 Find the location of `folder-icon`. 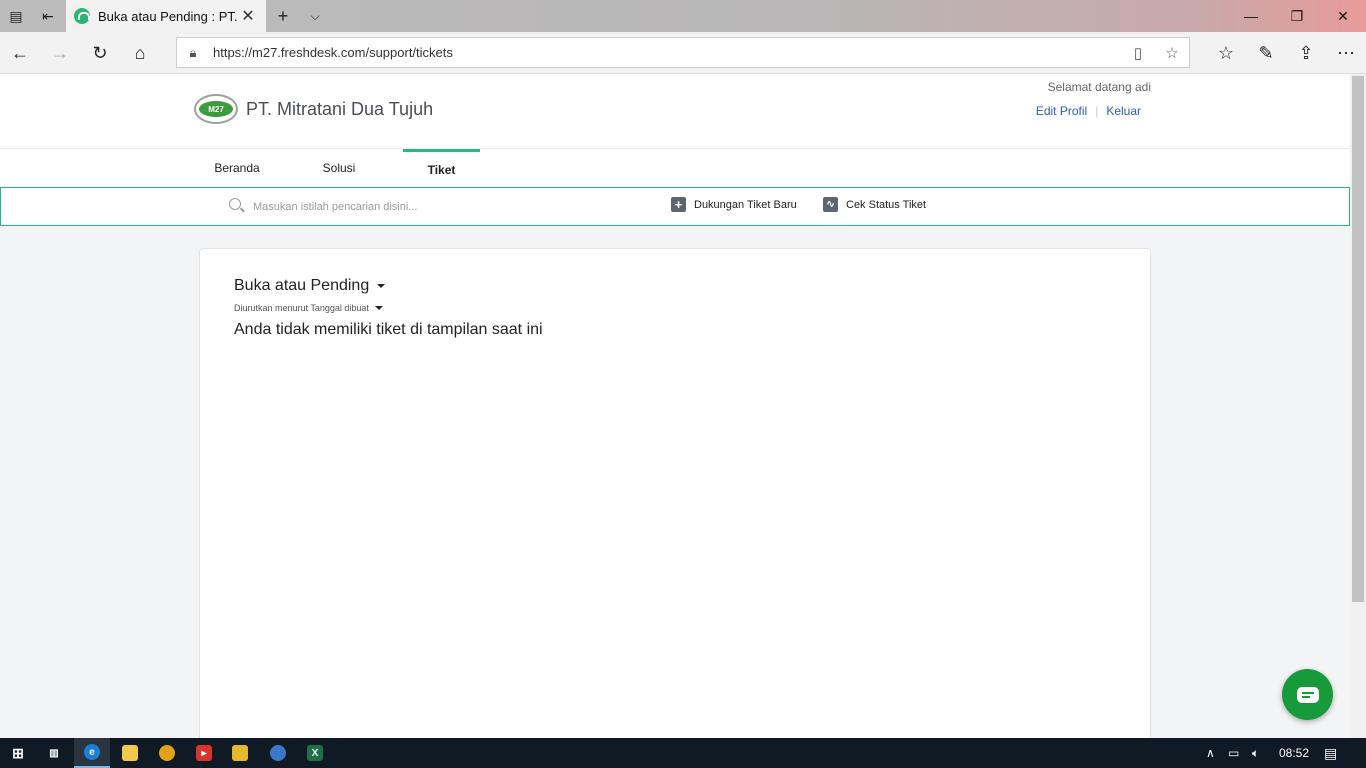

folder-icon is located at coordinates (130, 753).